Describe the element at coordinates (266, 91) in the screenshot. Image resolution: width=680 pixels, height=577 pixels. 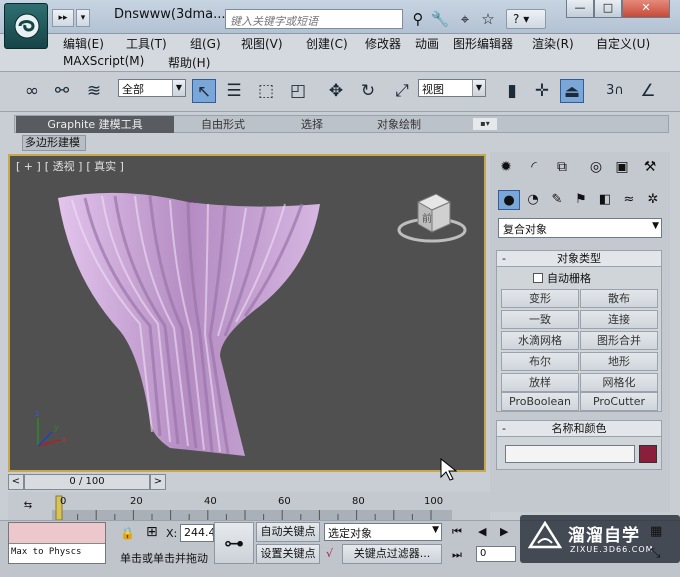
I see `rectangular-selection-icon: ⬚` at that location.